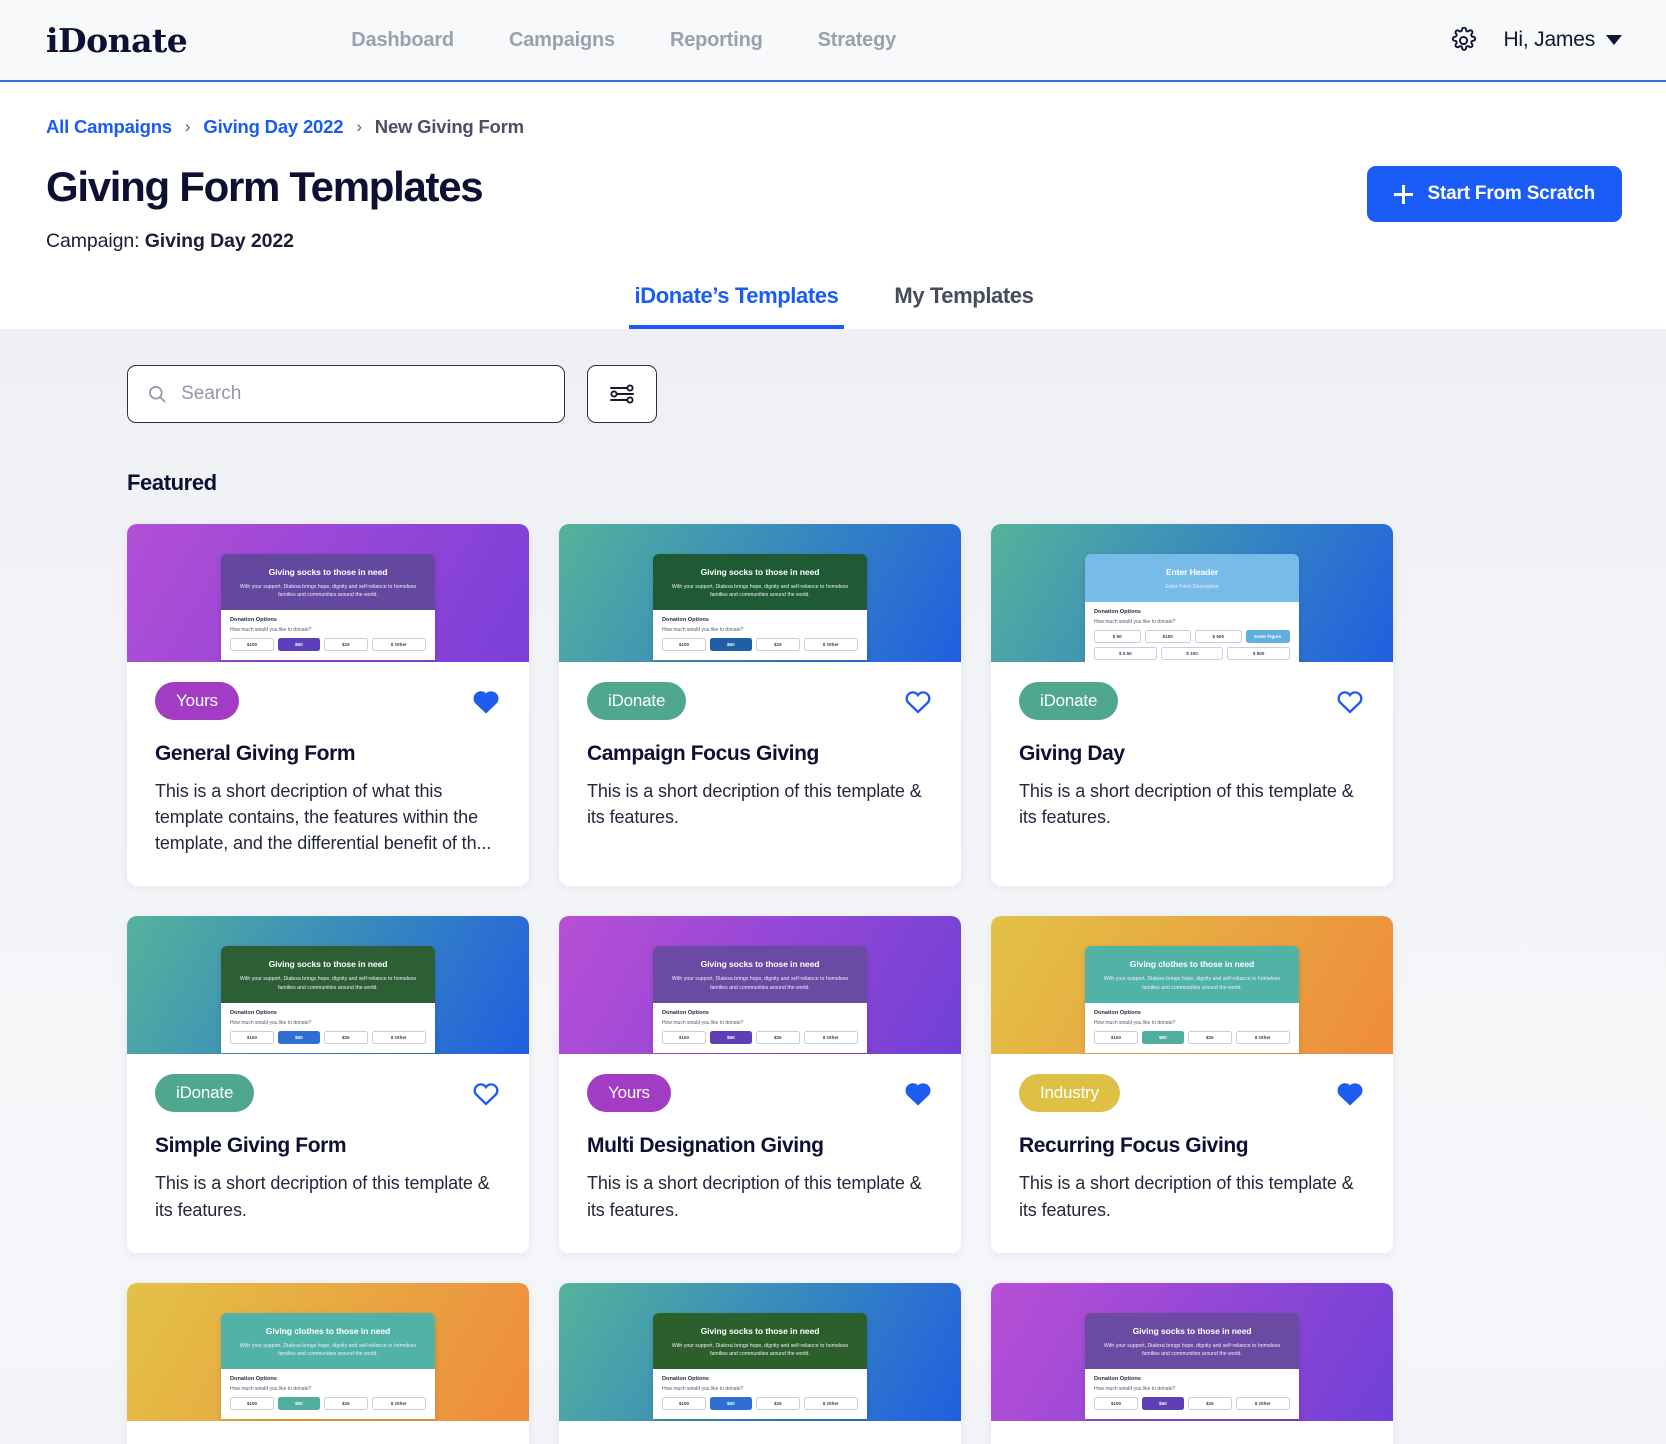 This screenshot has width=1666, height=1444. What do you see at coordinates (1192, 587) in the screenshot?
I see `preview-body: Enter Form Description` at bounding box center [1192, 587].